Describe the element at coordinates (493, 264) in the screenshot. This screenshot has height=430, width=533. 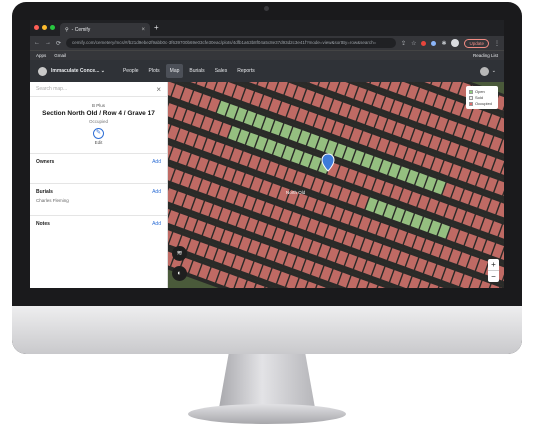
I see `zoom-in-button: +` at that location.